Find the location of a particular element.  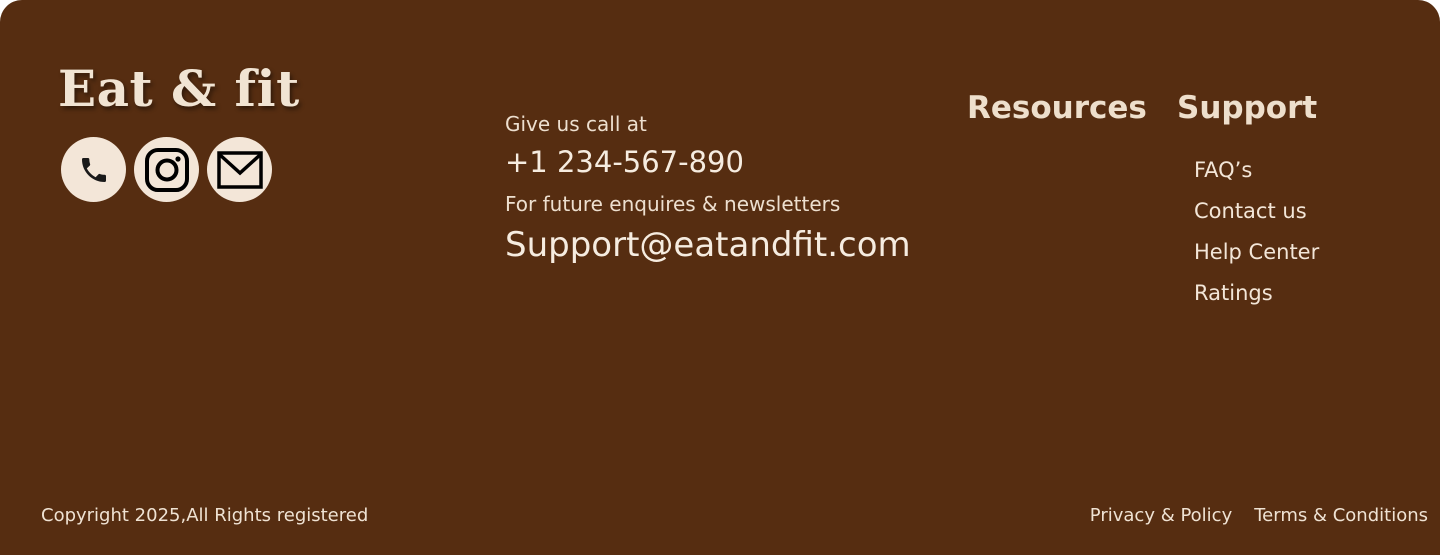

support-link-contact-us: Contact us is located at coordinates (1256, 211).